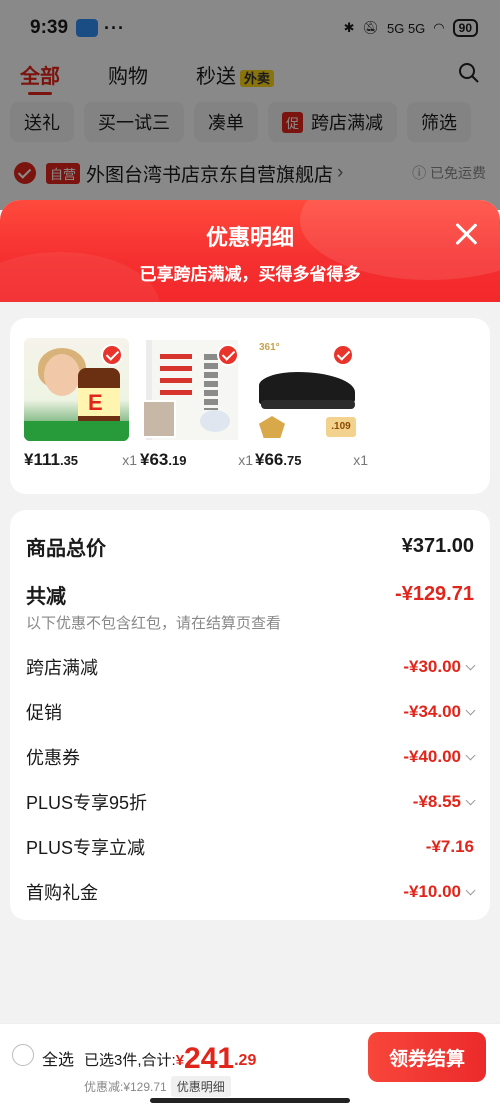 The image size is (500, 1111). Describe the element at coordinates (250, 274) in the screenshot. I see `sheet-subtitle: 已享跨店满减，买得多省得多` at that location.